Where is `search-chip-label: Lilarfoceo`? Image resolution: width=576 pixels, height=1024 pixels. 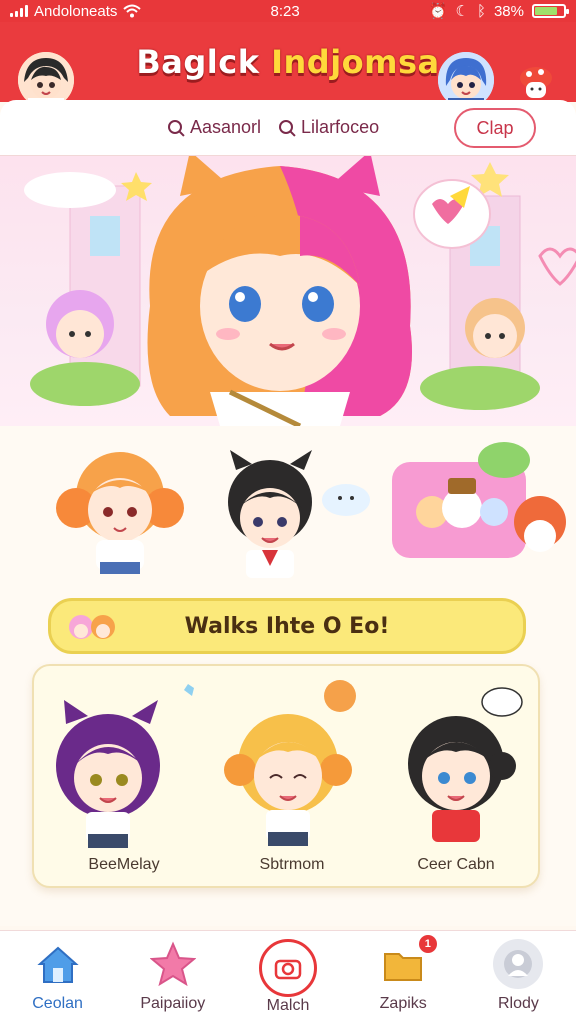 search-chip-label: Lilarfoceo is located at coordinates (340, 127).